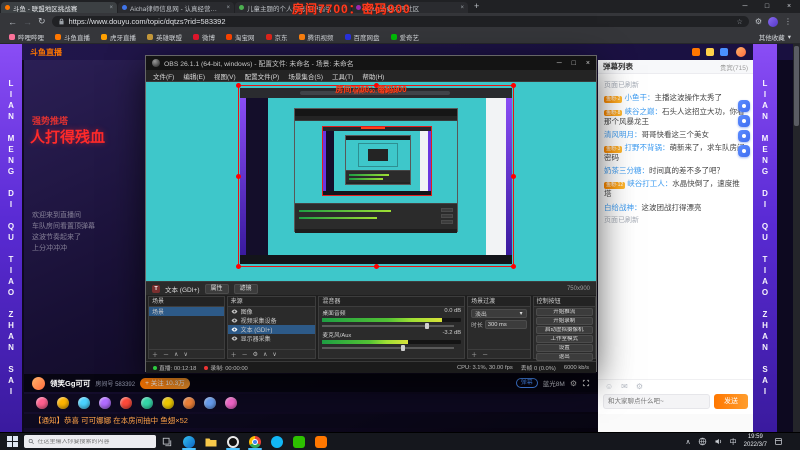 The width and height of the screenshot is (800, 450). Describe the element at coordinates (609, 386) in the screenshot. I see `emoji-icon: ☺` at that location.